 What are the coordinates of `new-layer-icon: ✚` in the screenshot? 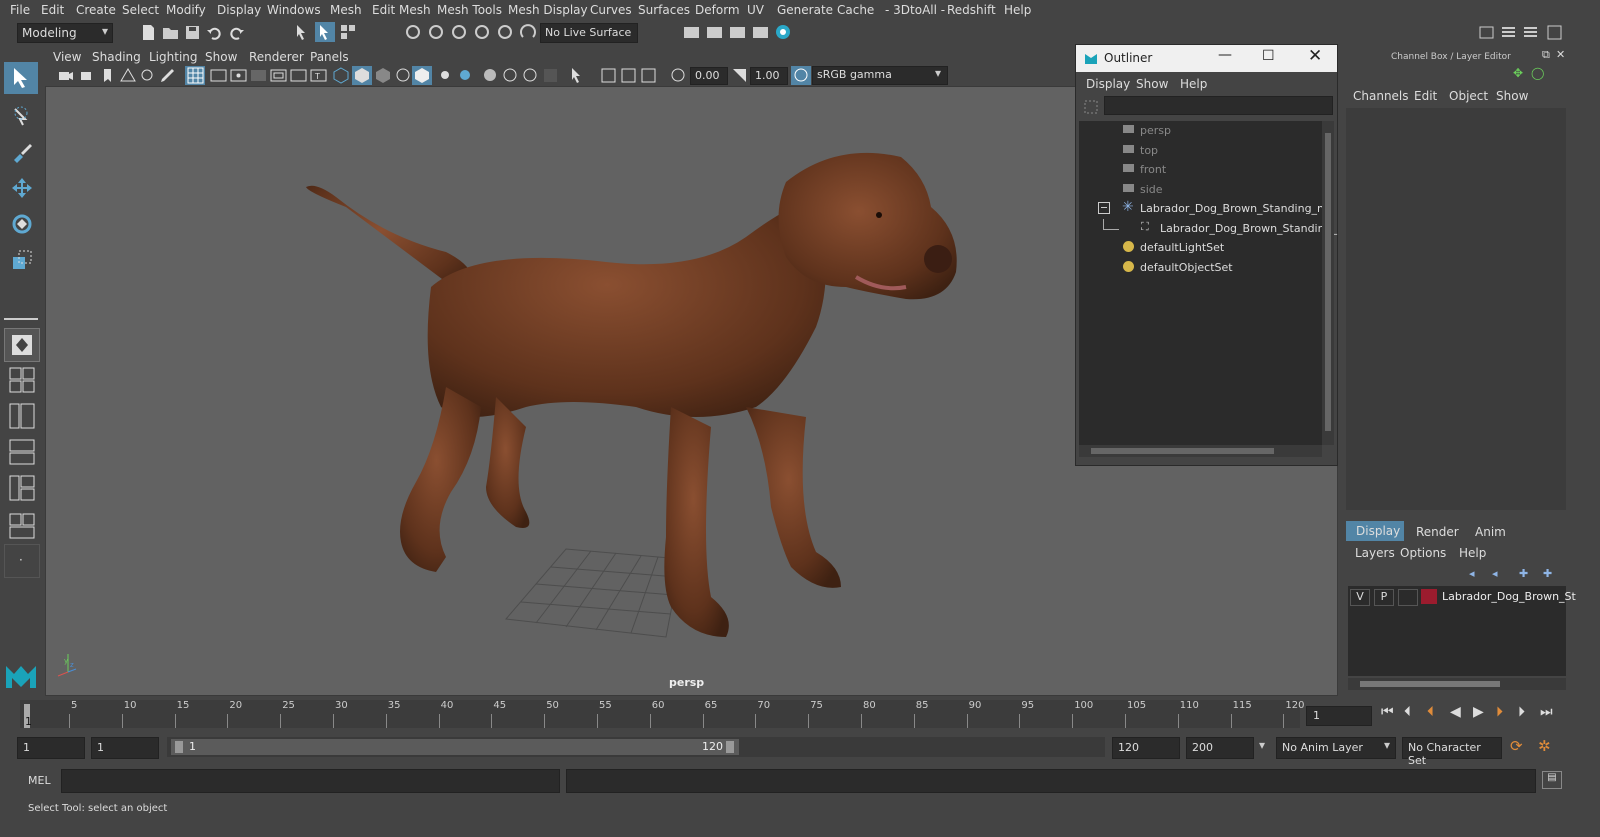 It's located at (1523, 573).